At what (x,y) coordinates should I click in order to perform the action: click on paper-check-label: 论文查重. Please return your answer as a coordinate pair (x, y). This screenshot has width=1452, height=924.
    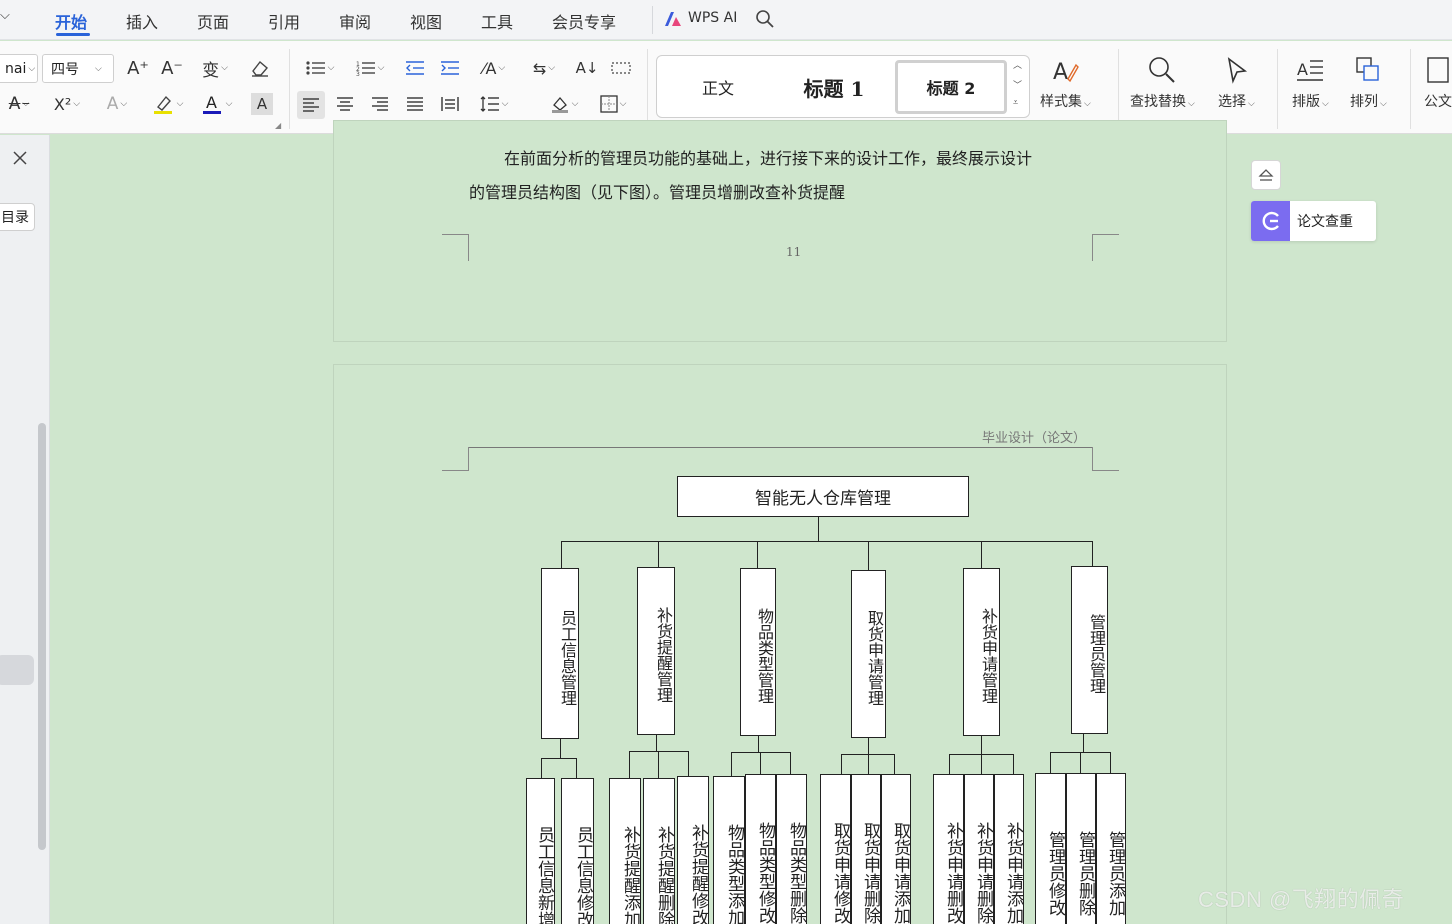
    Looking at the image, I should click on (1325, 222).